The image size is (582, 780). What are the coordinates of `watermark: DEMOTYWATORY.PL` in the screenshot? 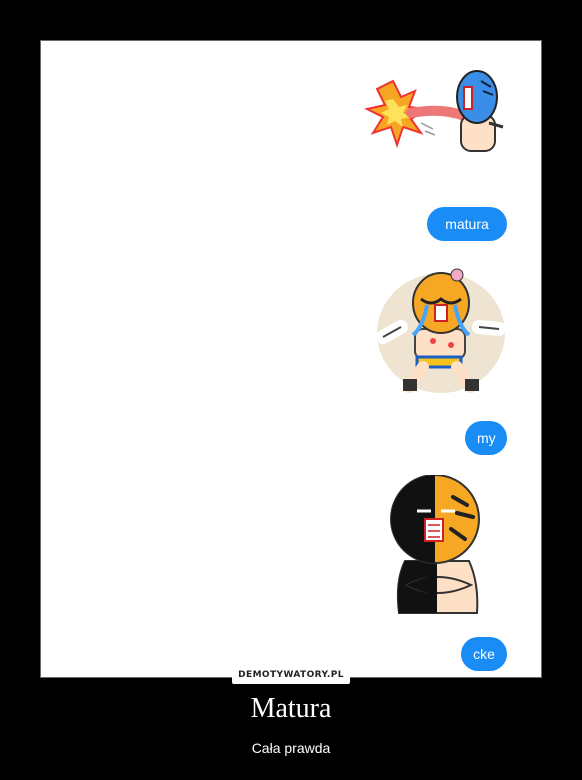 It's located at (291, 675).